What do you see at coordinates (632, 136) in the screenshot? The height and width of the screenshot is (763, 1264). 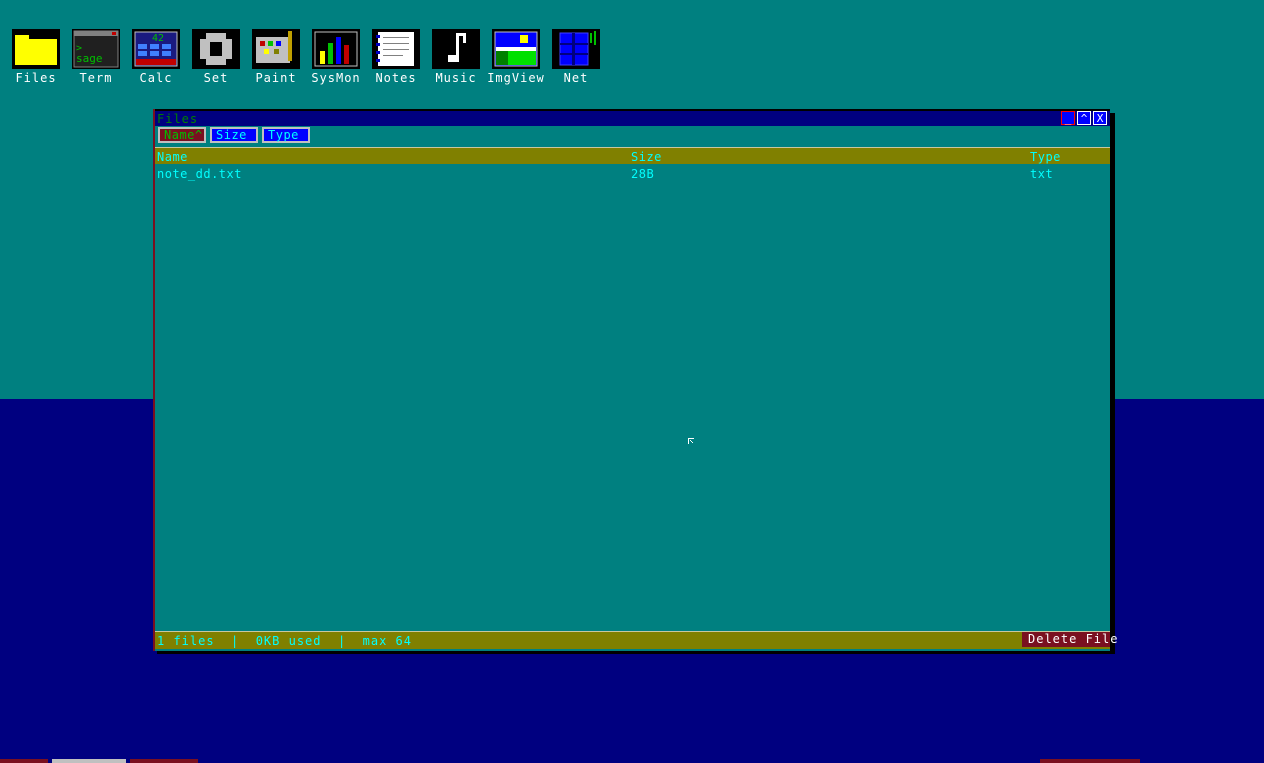 I see `sort-toolbar: Name^ Size Type` at bounding box center [632, 136].